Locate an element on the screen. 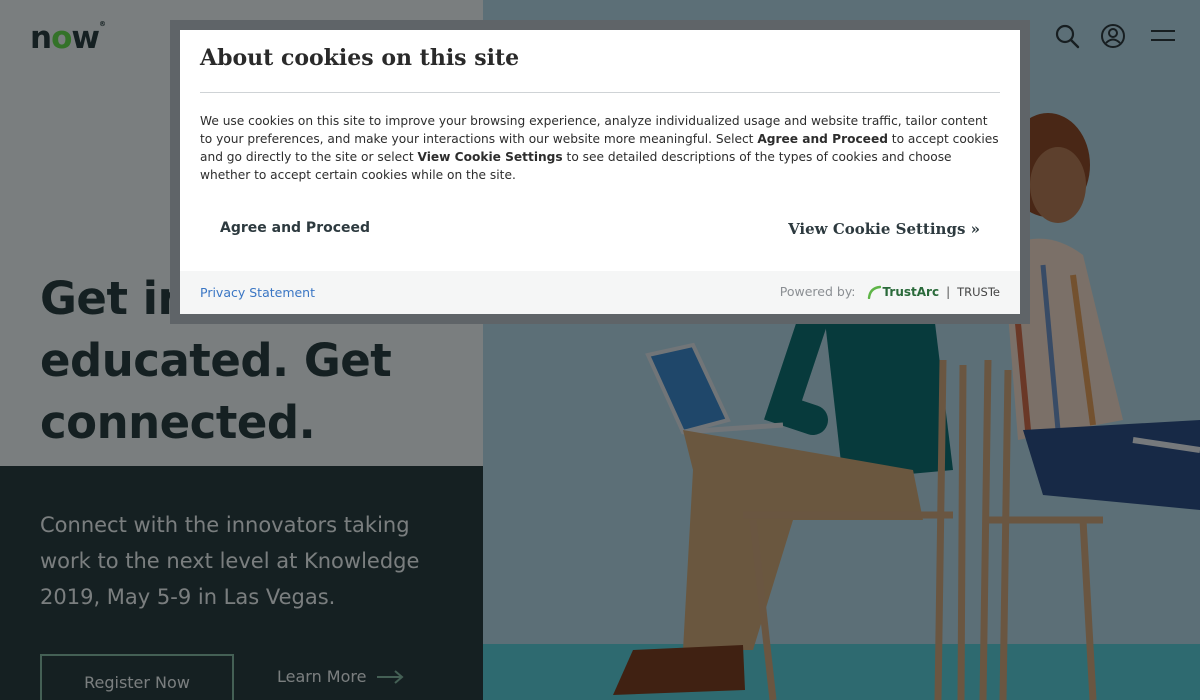 The width and height of the screenshot is (1200, 700). trustarc-label: TrustArc is located at coordinates (911, 291).